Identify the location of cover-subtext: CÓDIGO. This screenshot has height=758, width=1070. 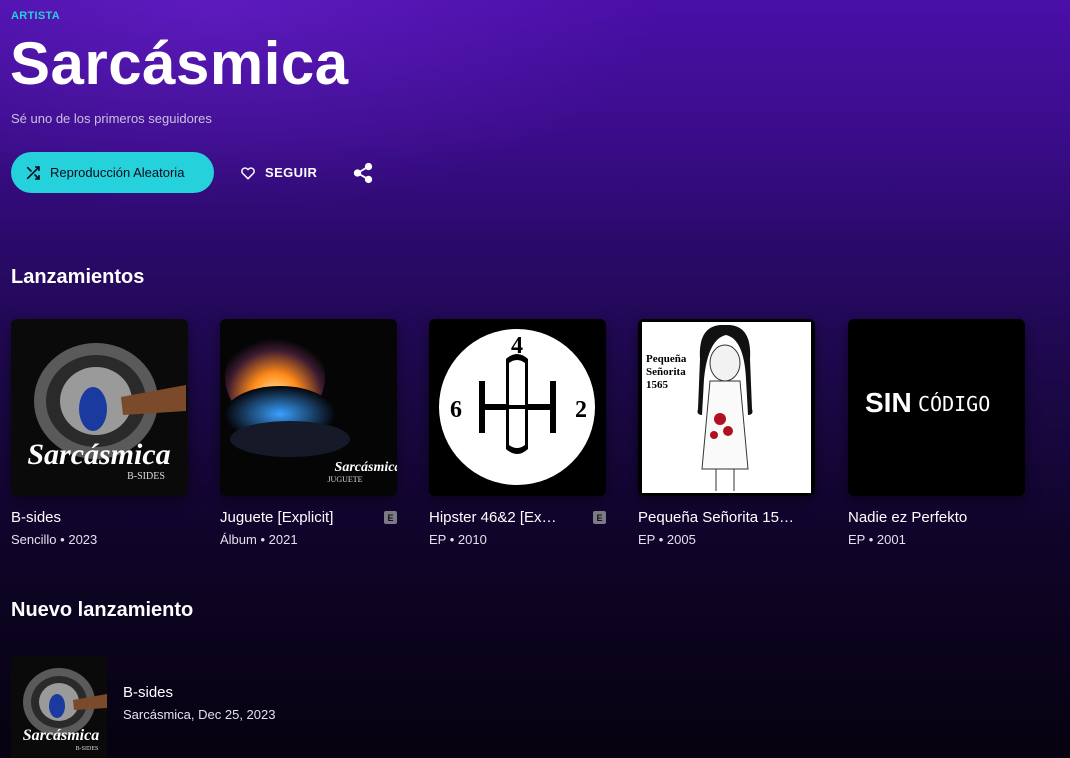
(954, 404).